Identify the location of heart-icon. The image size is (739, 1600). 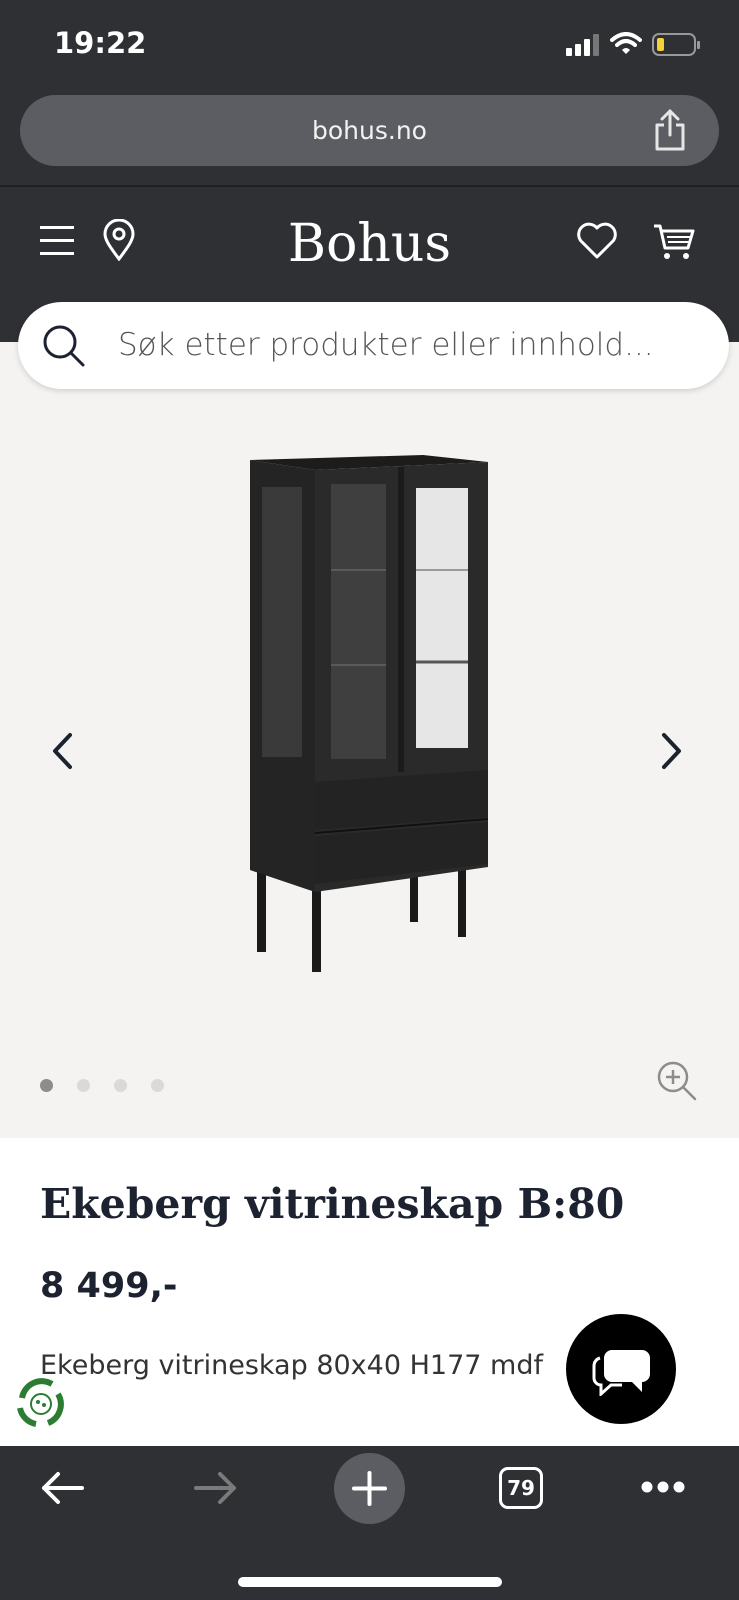
(597, 241).